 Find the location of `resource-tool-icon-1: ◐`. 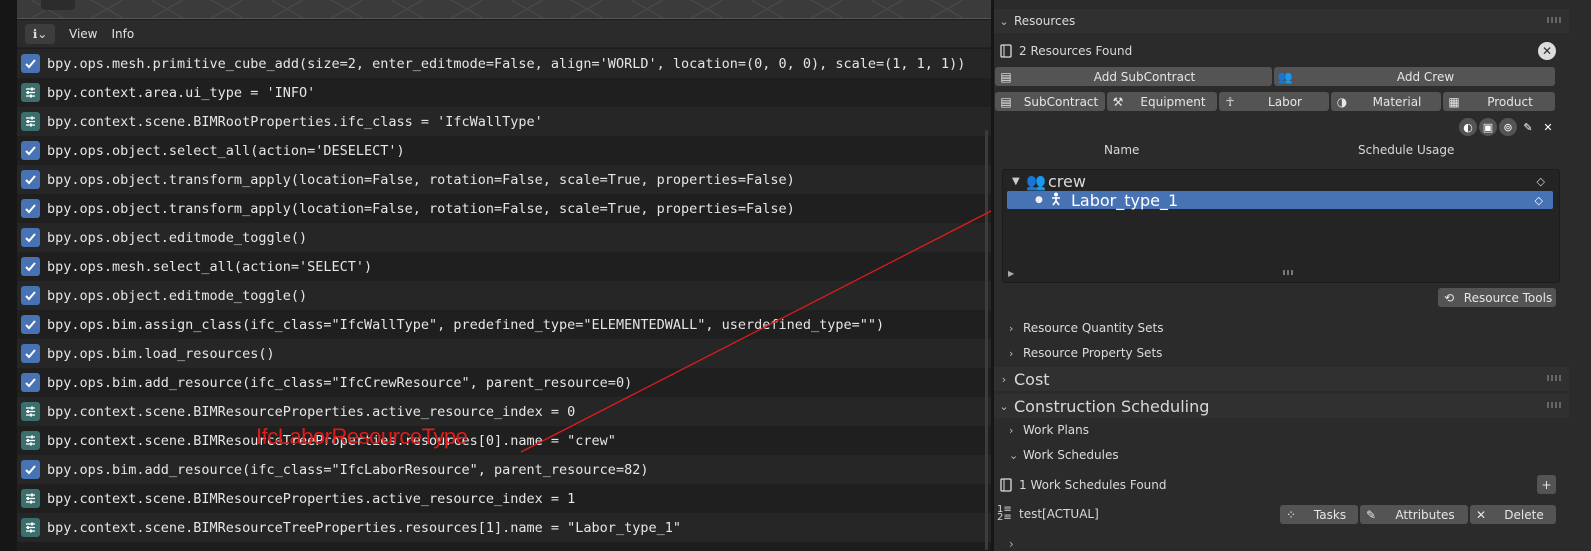

resource-tool-icon-1: ◐ is located at coordinates (1468, 127).